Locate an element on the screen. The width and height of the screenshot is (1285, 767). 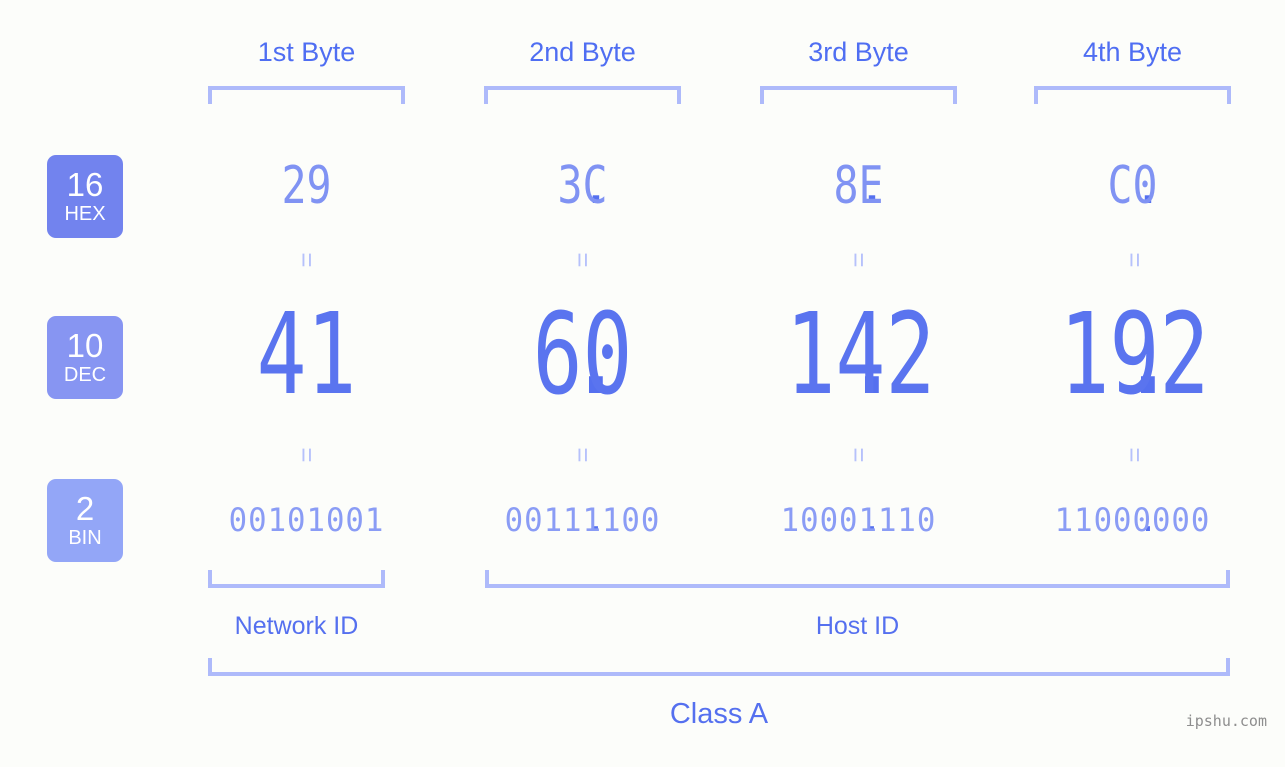
bin-byte-4: 11000000 is located at coordinates (1132, 520).